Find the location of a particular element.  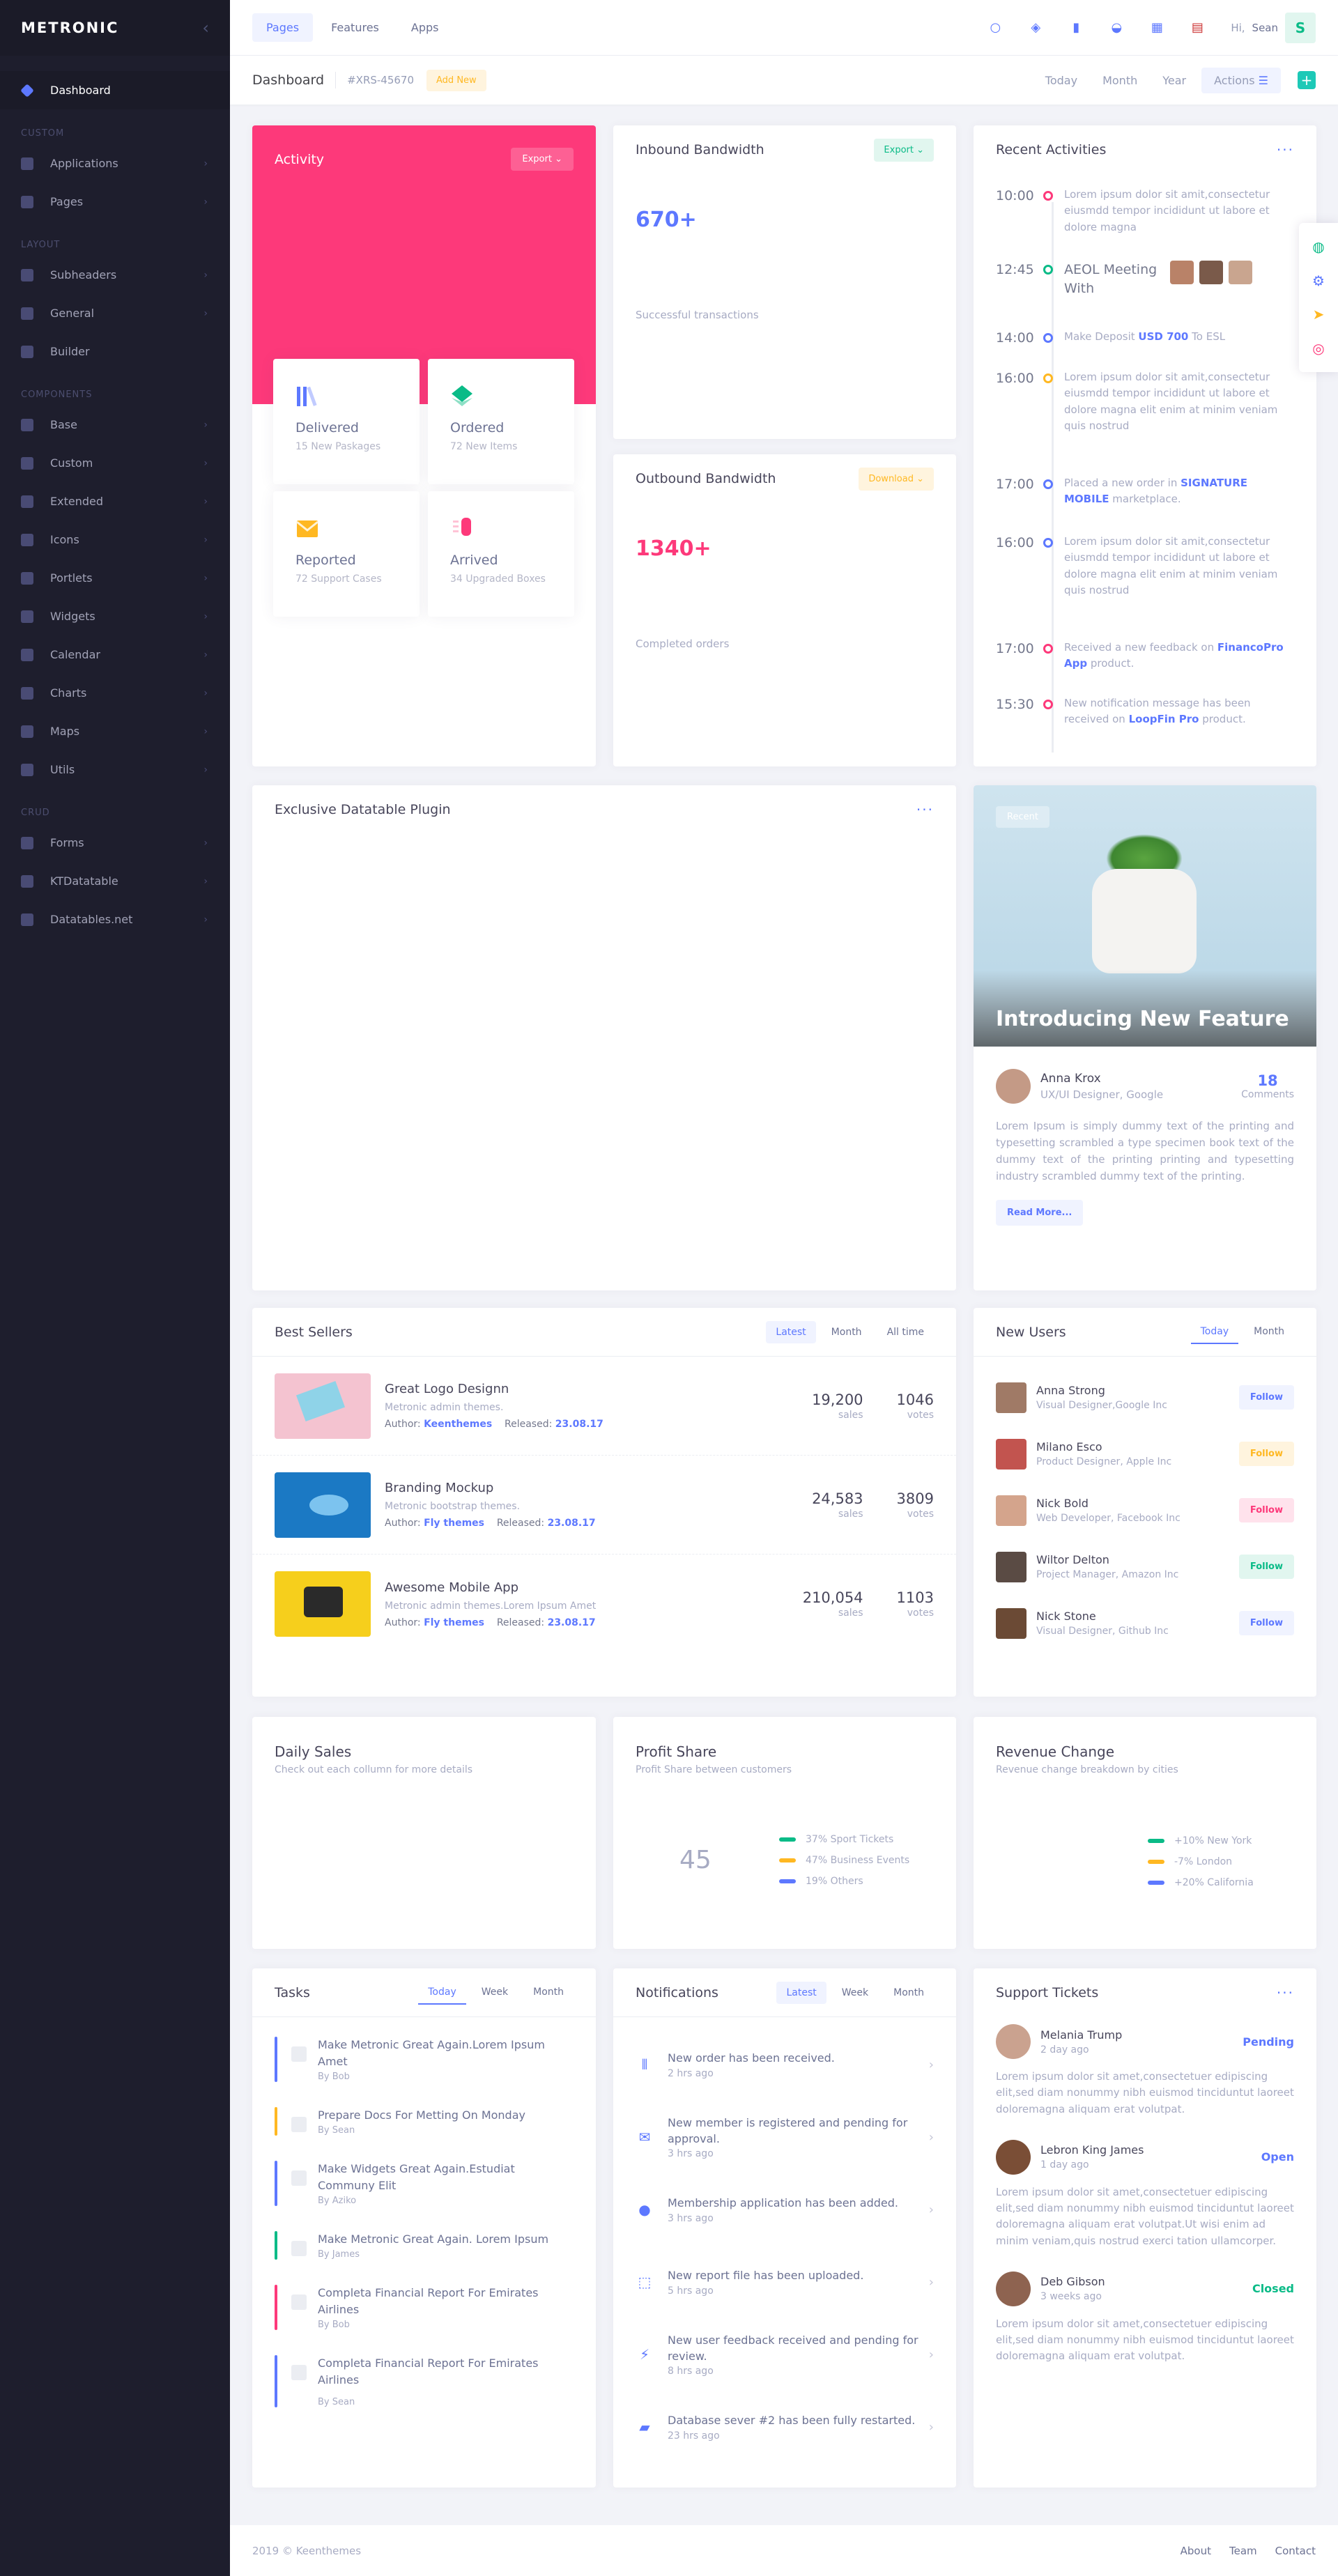

sidebar-item-dashboard: Dashboard is located at coordinates (115, 90).